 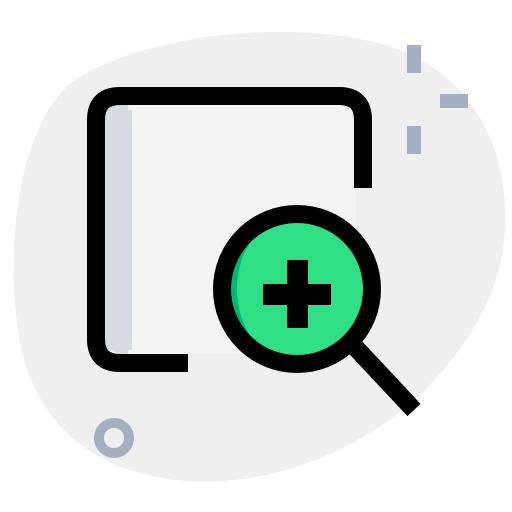 I want to click on sparkle-line-top, so click(x=414, y=59).